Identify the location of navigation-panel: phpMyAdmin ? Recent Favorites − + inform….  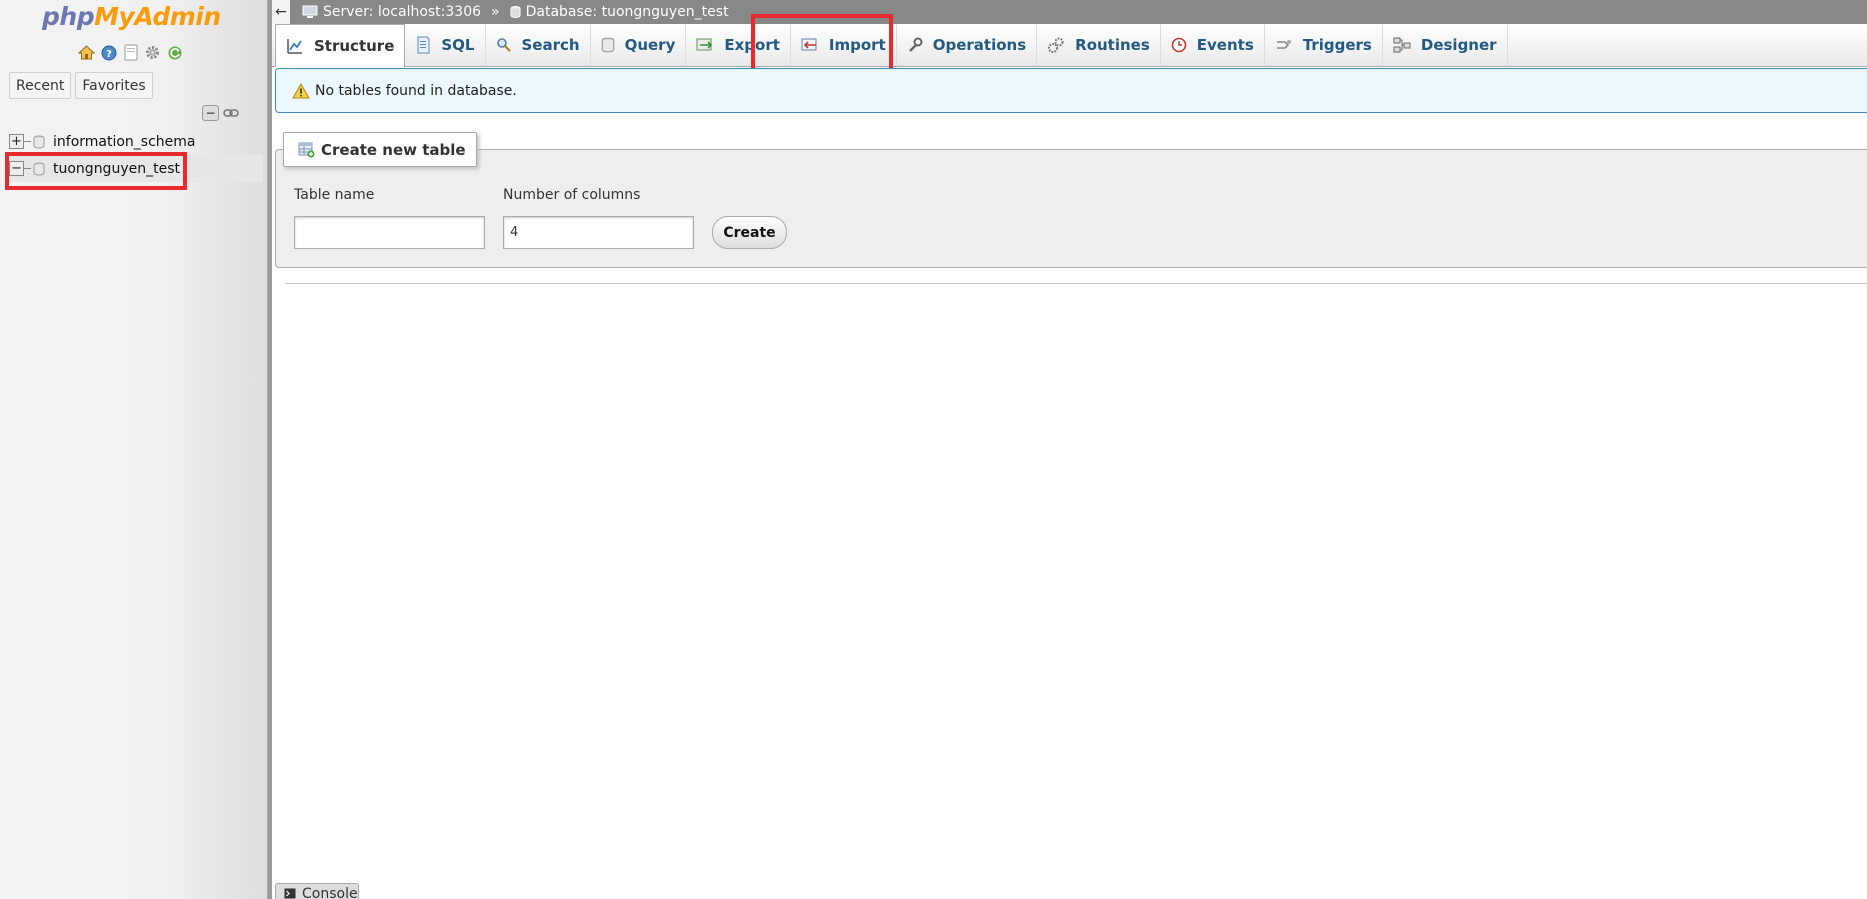
(134, 449).